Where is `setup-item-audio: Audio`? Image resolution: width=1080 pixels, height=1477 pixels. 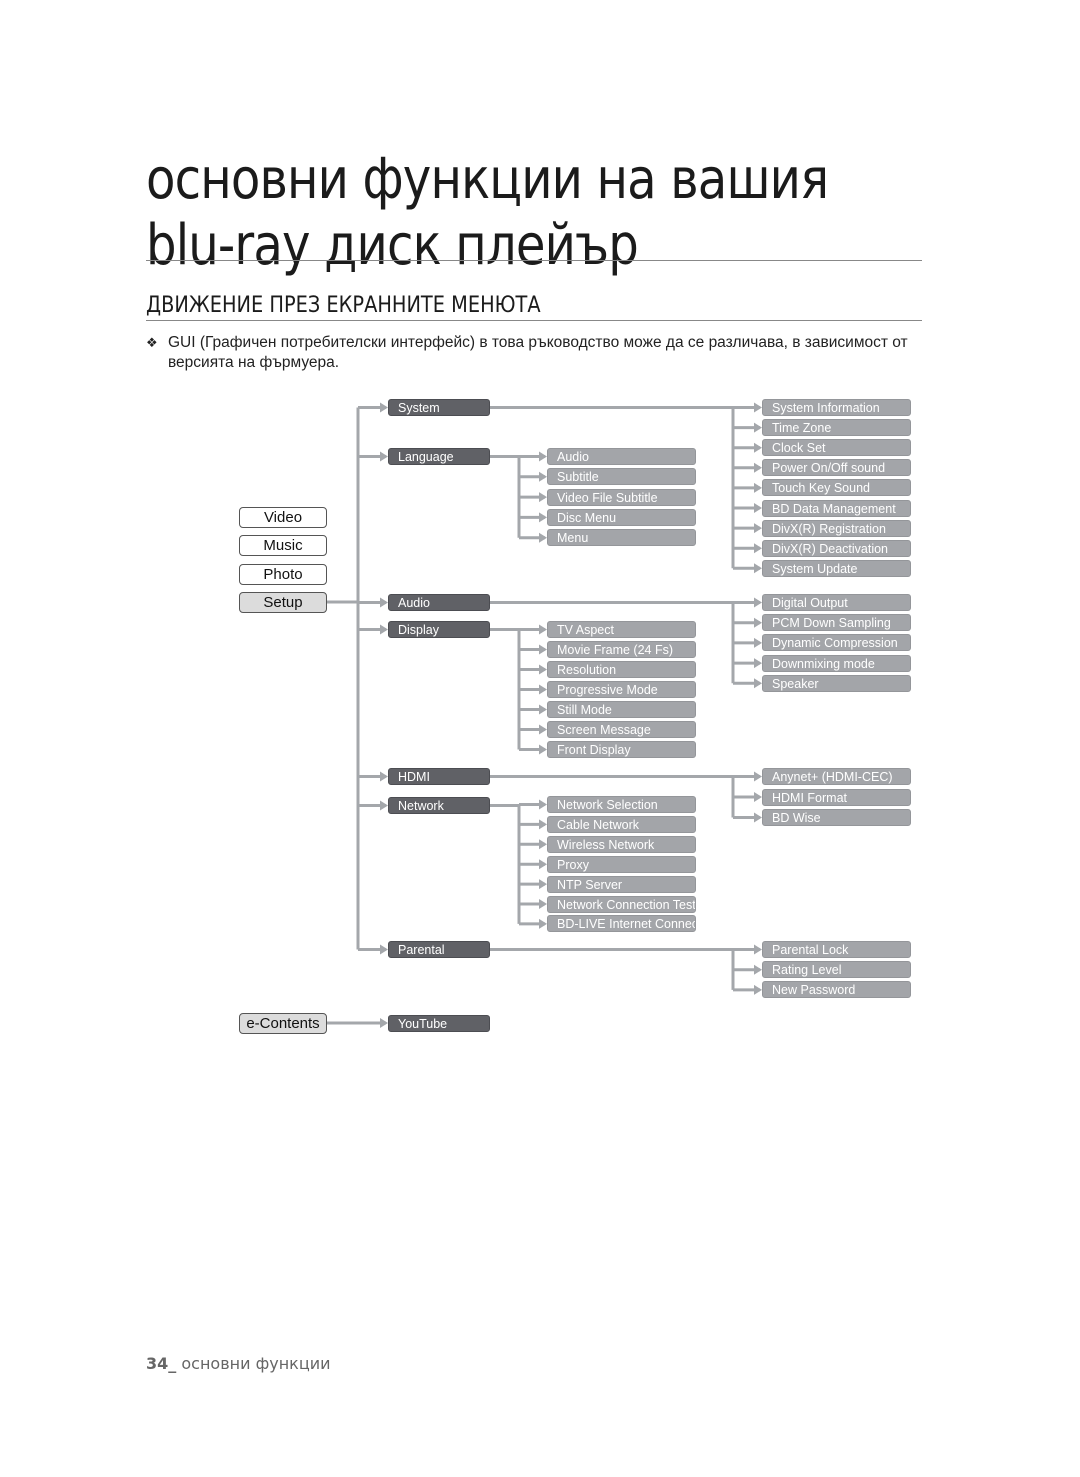 setup-item-audio: Audio is located at coordinates (439, 602).